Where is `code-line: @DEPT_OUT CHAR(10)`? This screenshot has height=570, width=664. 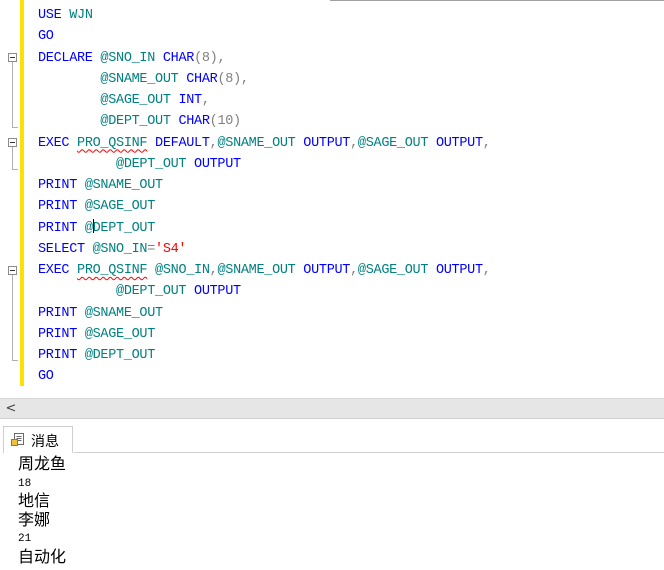 code-line: @DEPT_OUT CHAR(10) is located at coordinates (139, 121).